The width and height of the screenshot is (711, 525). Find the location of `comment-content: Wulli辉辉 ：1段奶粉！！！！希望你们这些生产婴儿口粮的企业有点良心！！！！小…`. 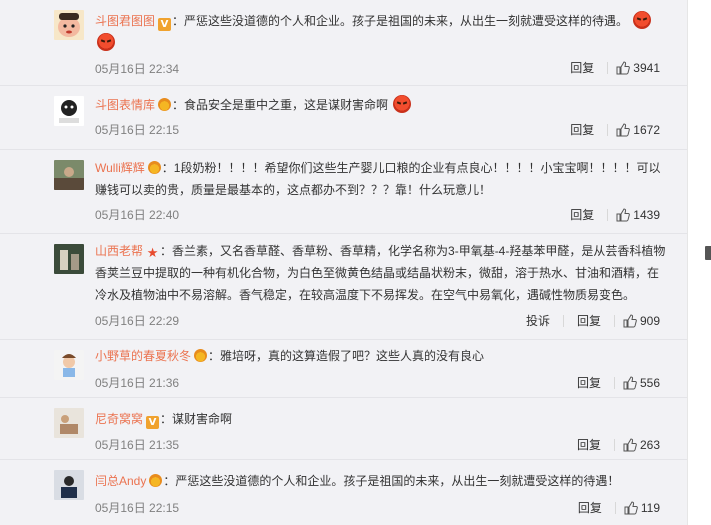

comment-content: Wulli辉辉 ：1段奶粉！！！！希望你们这些生产婴儿口粮的企业有点良心！！！！小… is located at coordinates (382, 179).